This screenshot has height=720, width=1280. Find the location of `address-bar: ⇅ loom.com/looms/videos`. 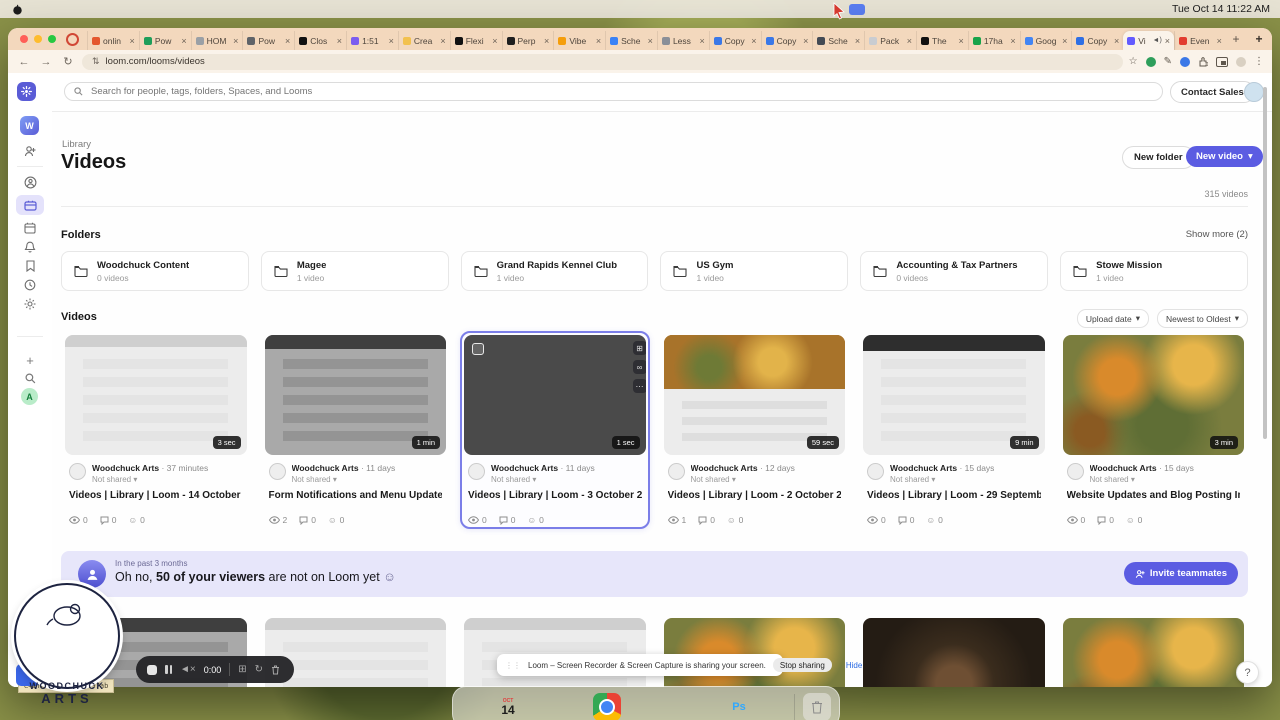

address-bar: ⇅ loom.com/looms/videos is located at coordinates (602, 61).